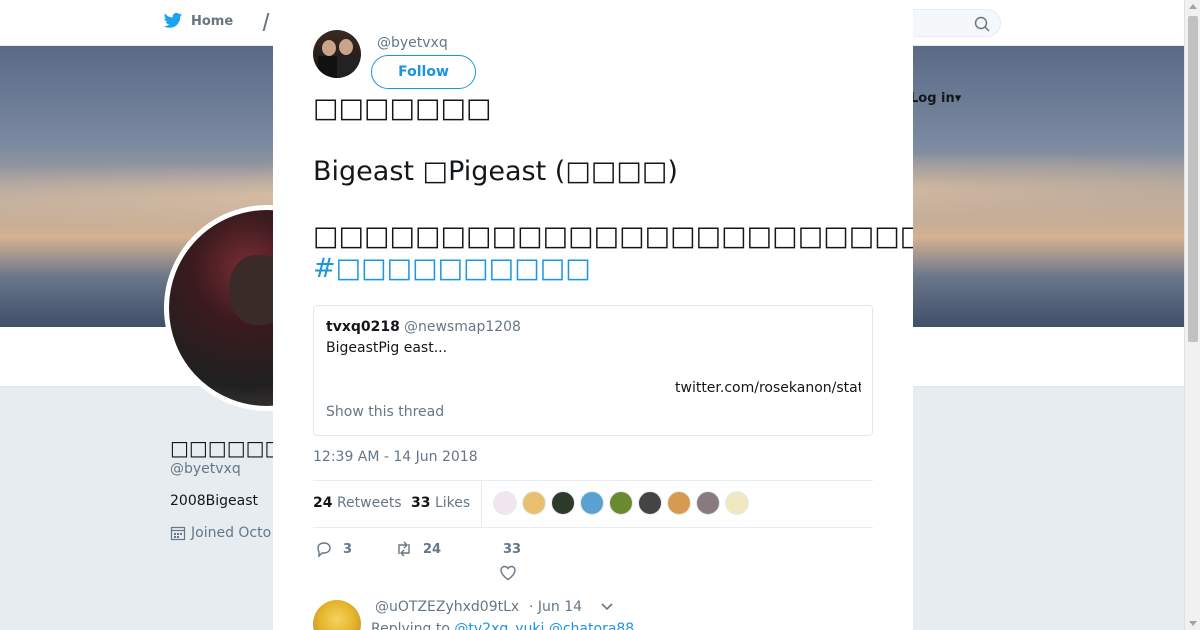 The width and height of the screenshot is (1200, 630). Describe the element at coordinates (410, 625) in the screenshot. I see `replying-to-prefix: Replying to` at that location.